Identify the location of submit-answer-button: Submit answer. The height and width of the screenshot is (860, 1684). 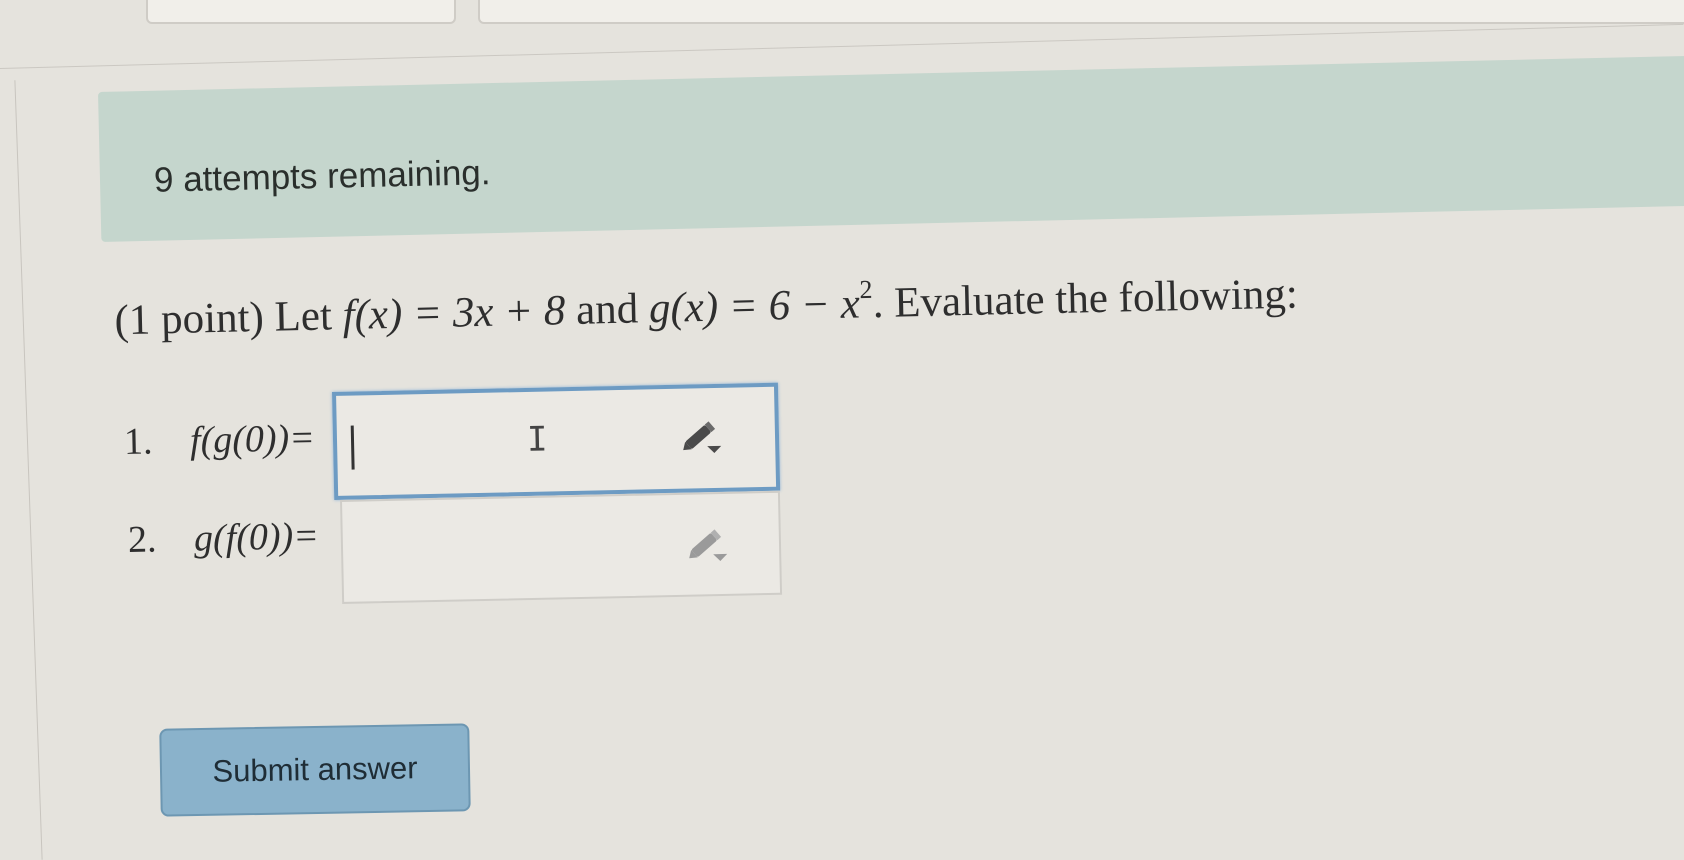
(315, 770).